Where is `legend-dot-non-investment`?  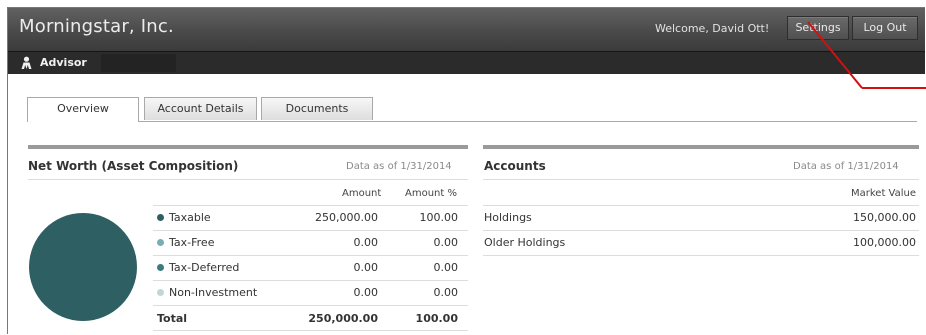 legend-dot-non-investment is located at coordinates (160, 292).